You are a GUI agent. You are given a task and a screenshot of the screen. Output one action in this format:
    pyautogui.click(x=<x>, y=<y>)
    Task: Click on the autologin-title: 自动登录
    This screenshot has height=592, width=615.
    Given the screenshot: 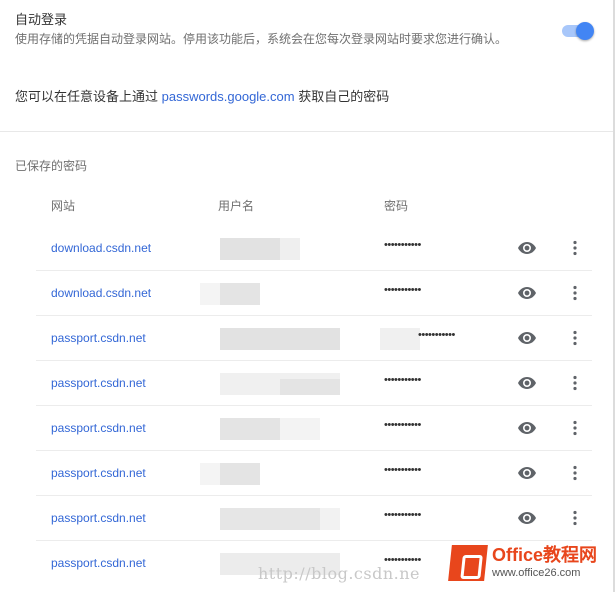 What is the action you would take?
    pyautogui.click(x=41, y=19)
    